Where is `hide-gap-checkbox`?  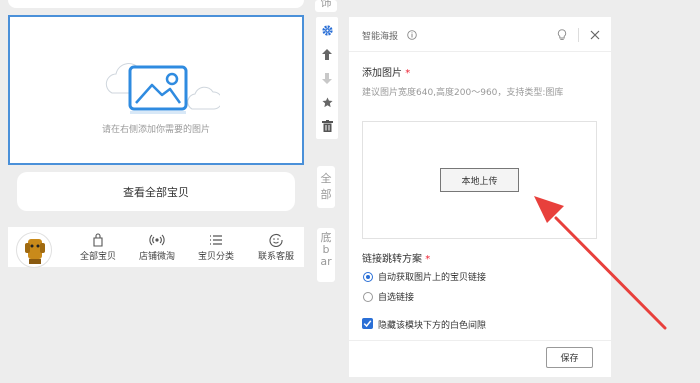 hide-gap-checkbox is located at coordinates (367, 323).